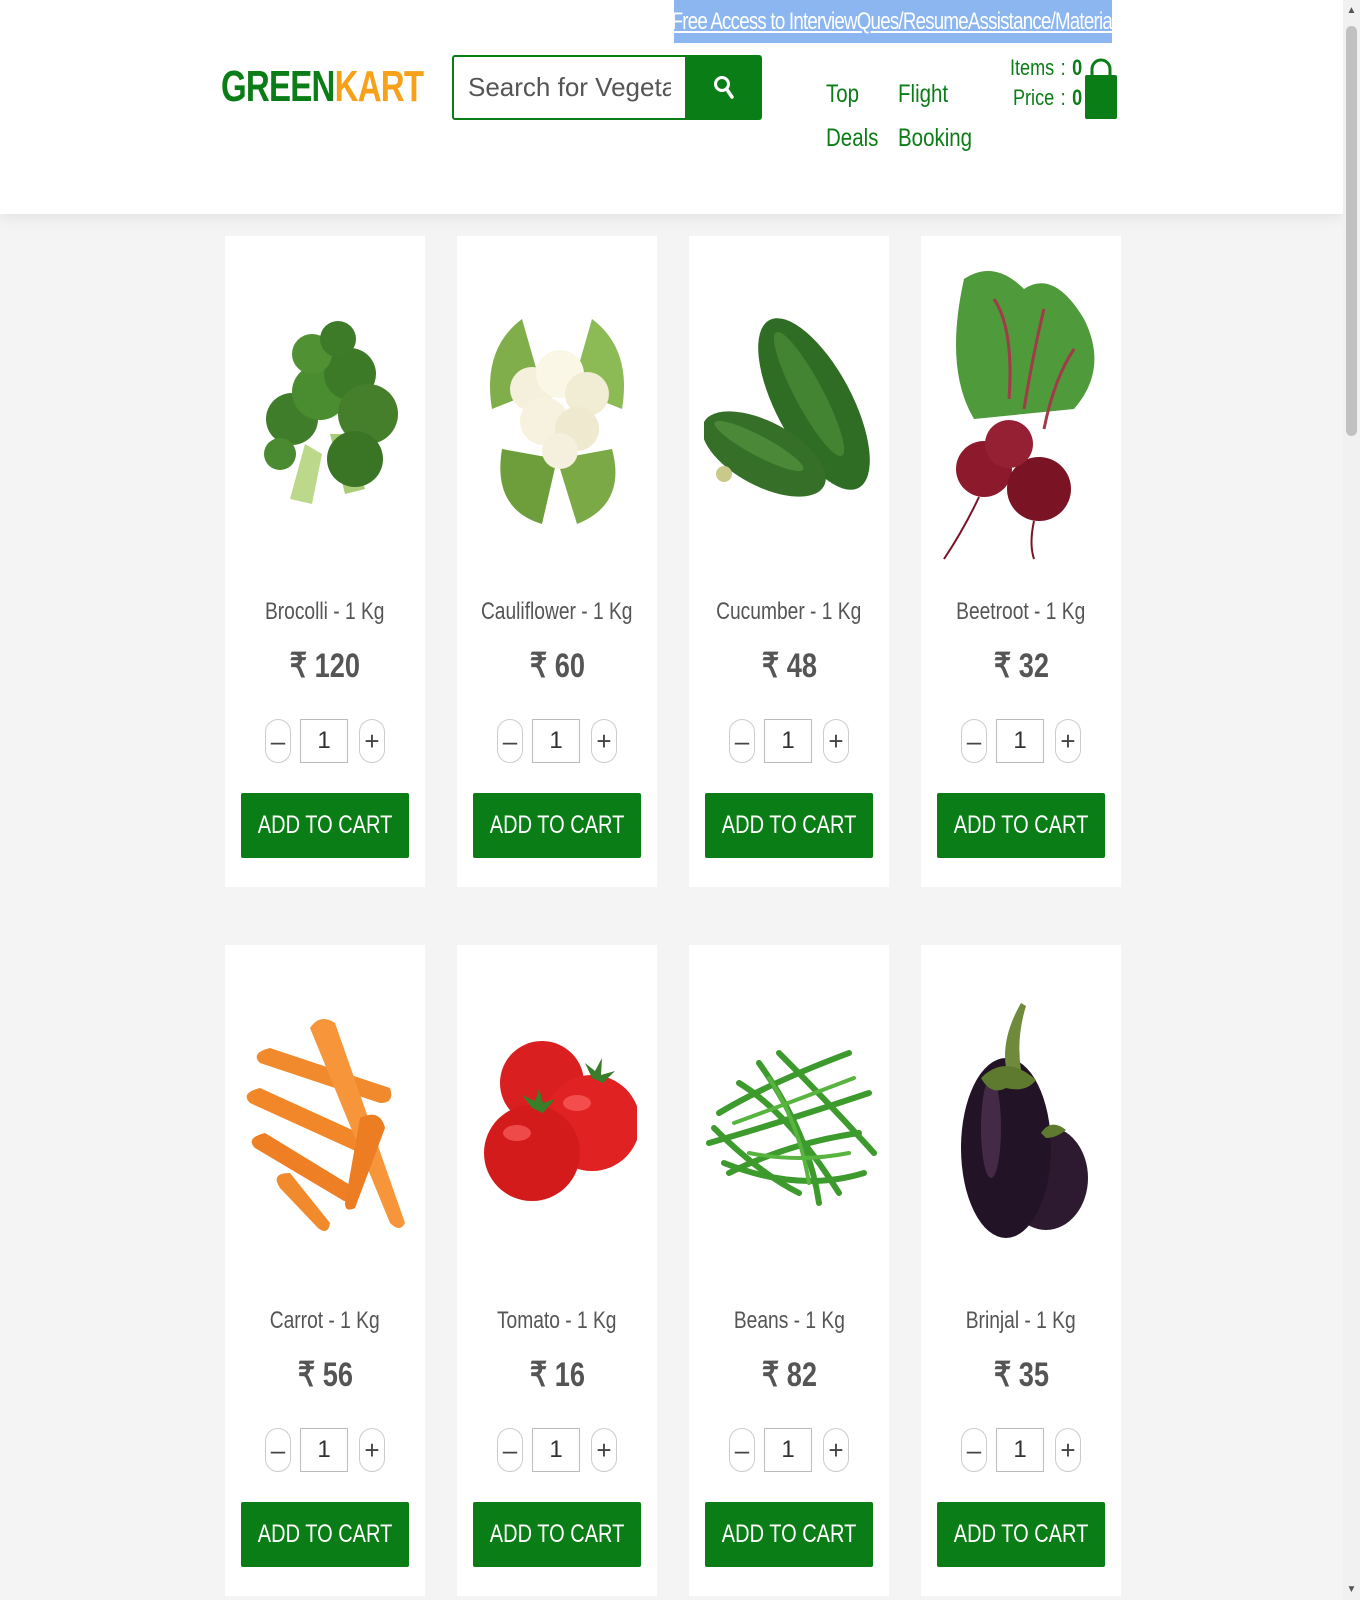  I want to click on cauliflower-image, so click(557, 421).